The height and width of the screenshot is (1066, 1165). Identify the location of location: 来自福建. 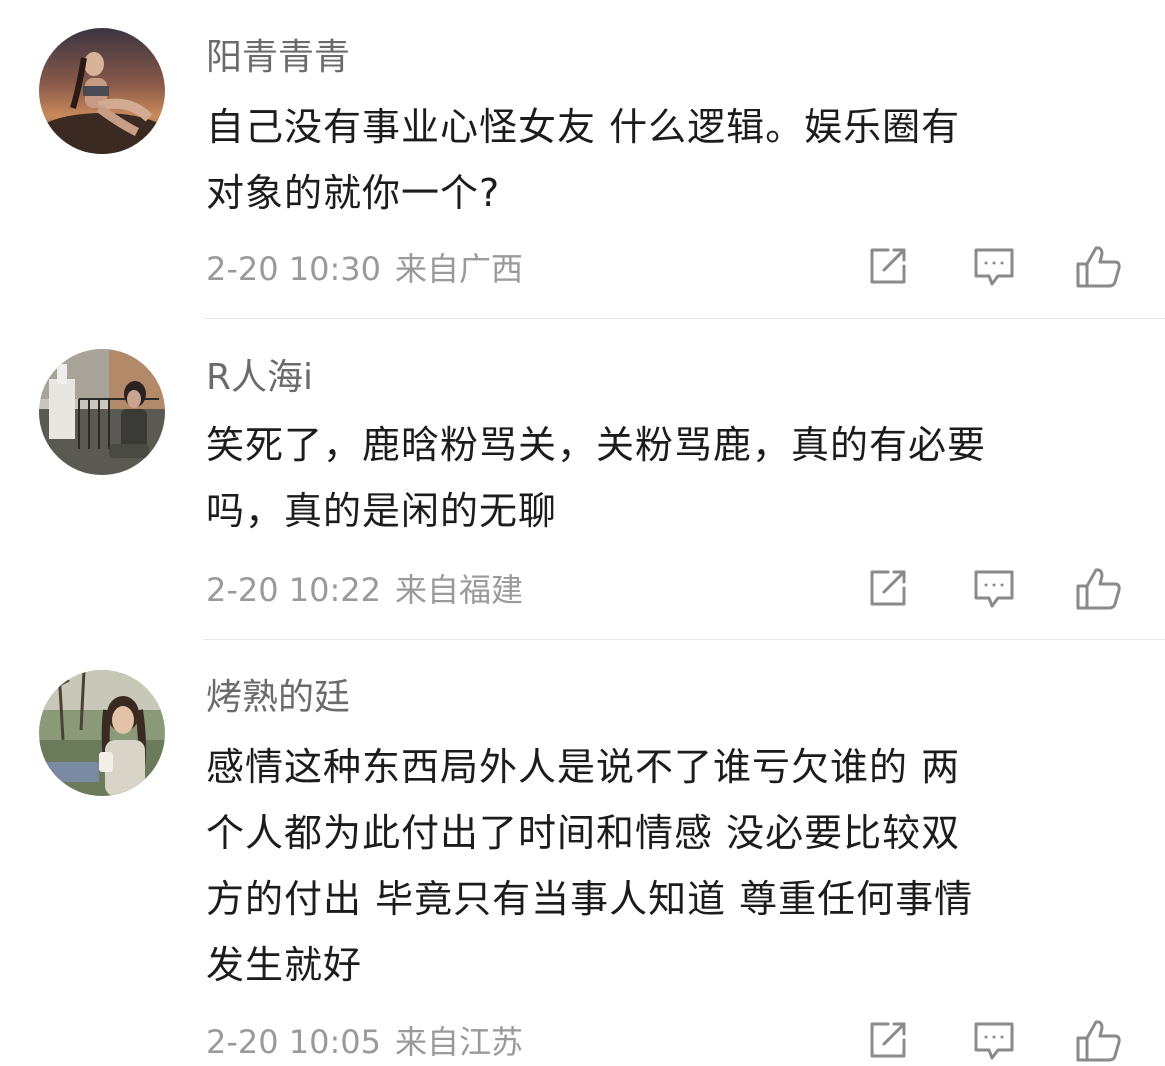
(459, 590).